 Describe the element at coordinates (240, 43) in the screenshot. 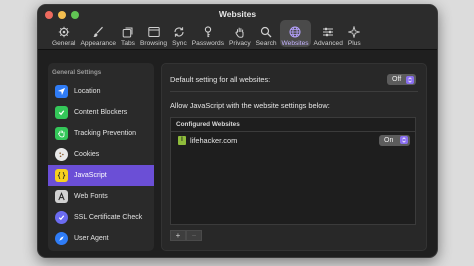

I see `tab-privacy-label: Privacy` at that location.